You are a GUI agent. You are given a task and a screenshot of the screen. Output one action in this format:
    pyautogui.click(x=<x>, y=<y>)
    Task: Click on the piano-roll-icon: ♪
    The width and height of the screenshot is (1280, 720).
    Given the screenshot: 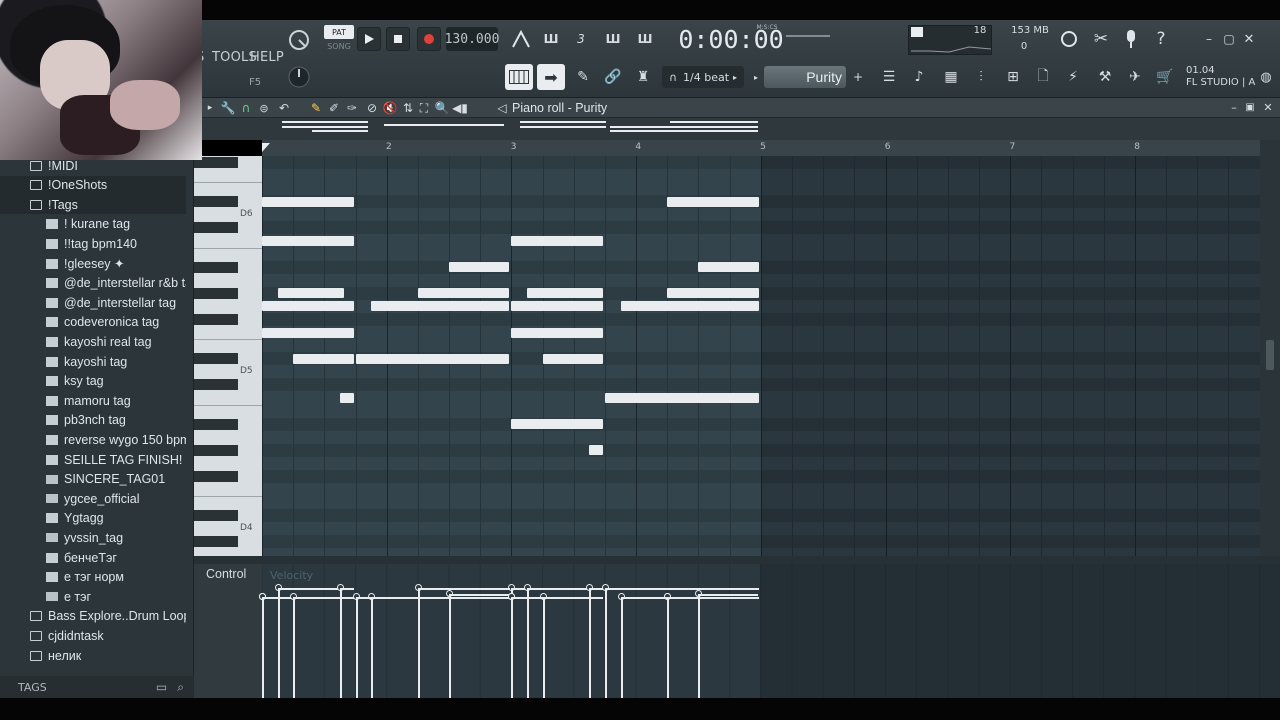 What is the action you would take?
    pyautogui.click(x=919, y=77)
    